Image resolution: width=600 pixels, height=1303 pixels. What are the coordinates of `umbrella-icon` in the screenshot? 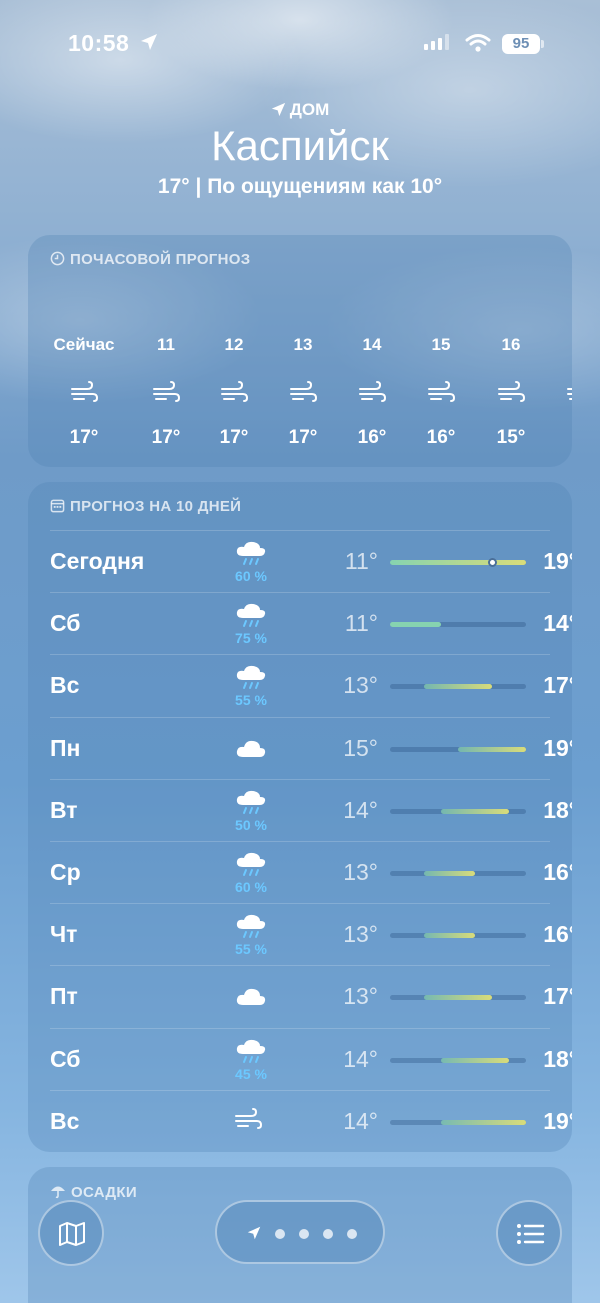 It's located at (58, 1192).